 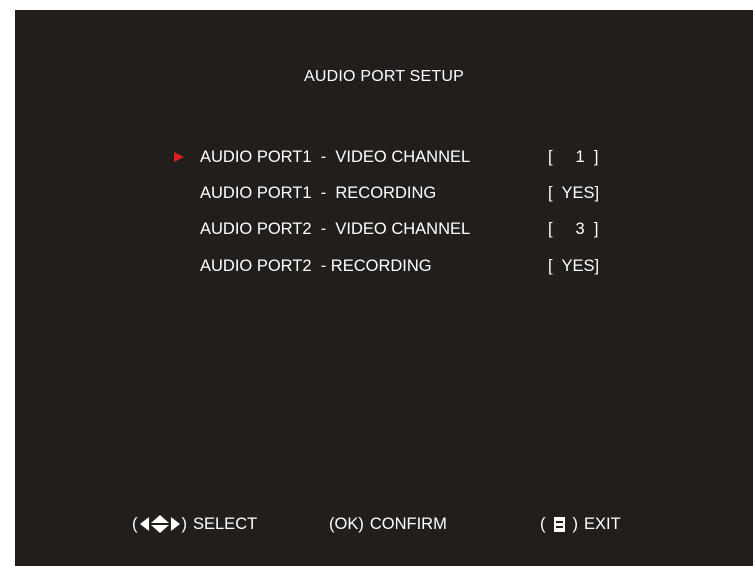 I want to click on menu-item-audio-port1-recording: AUDIO PORT1 - RECORDING [ YES], so click(x=384, y=193).